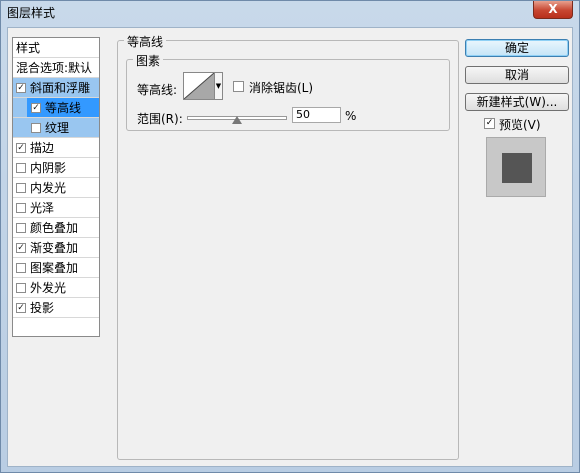  I want to click on close-button: X, so click(553, 10).